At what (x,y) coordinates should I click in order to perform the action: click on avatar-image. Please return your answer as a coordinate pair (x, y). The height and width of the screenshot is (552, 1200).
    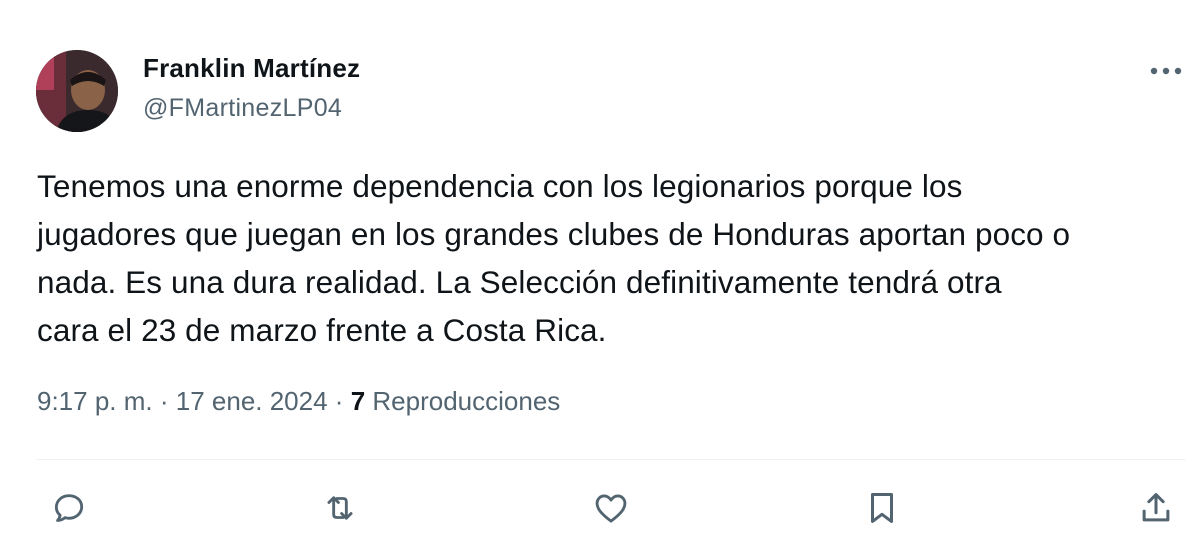
    Looking at the image, I should click on (77, 91).